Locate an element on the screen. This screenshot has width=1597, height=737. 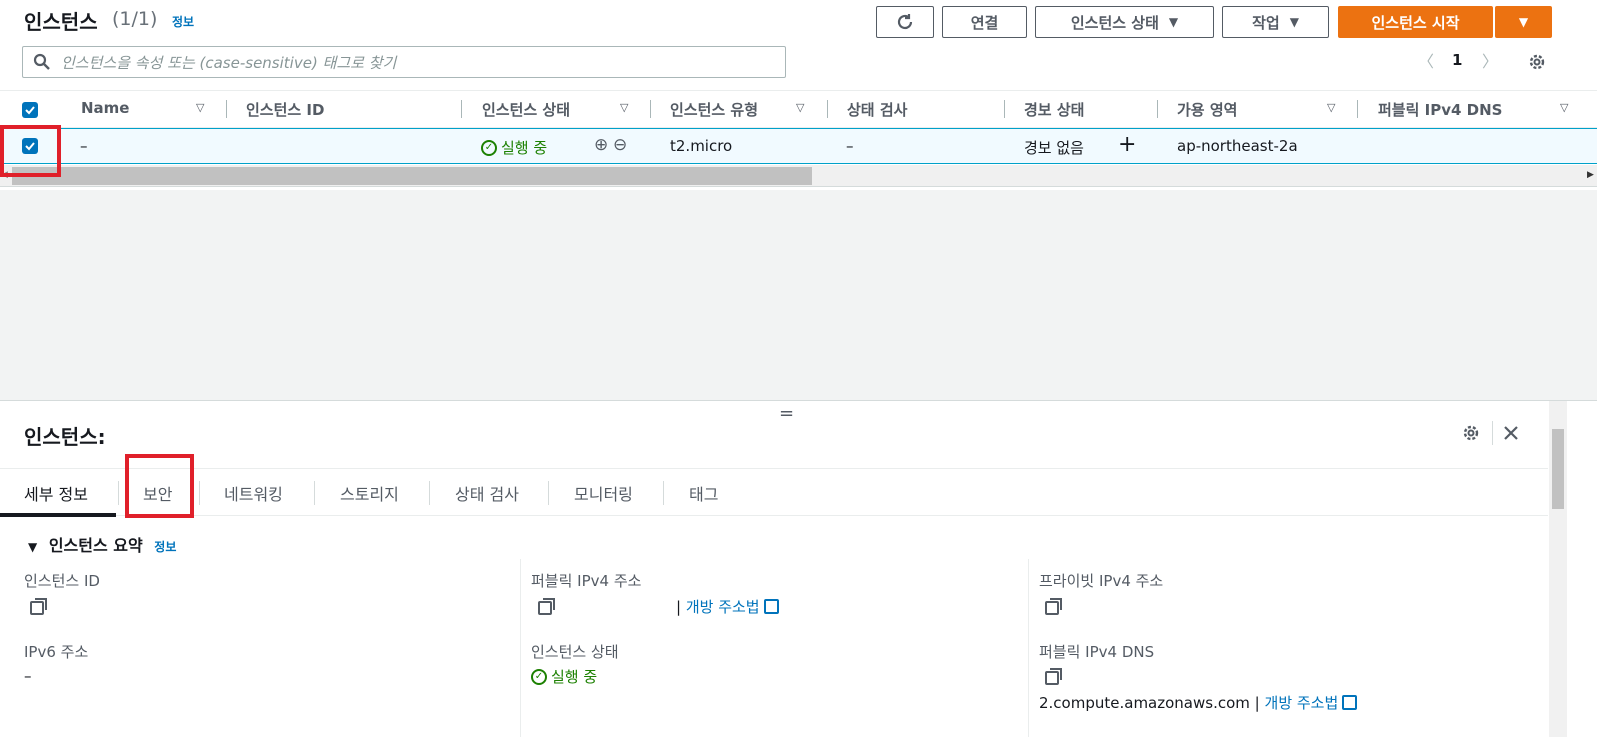
instance-state-dropdown: 인스턴스 상태 ▼ is located at coordinates (1124, 22).